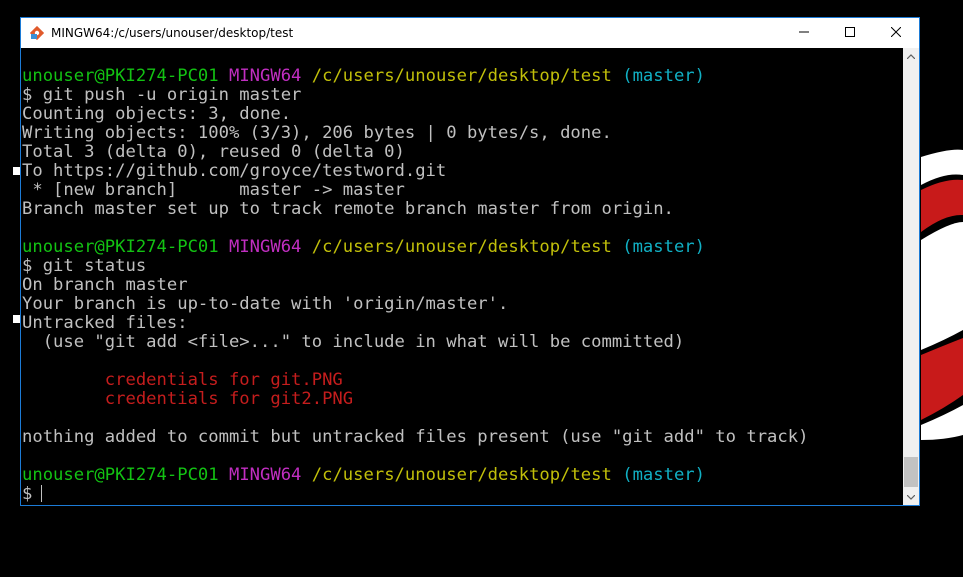 The width and height of the screenshot is (963, 577). Describe the element at coordinates (27, 494) in the screenshot. I see `prompt-symbol: $` at that location.